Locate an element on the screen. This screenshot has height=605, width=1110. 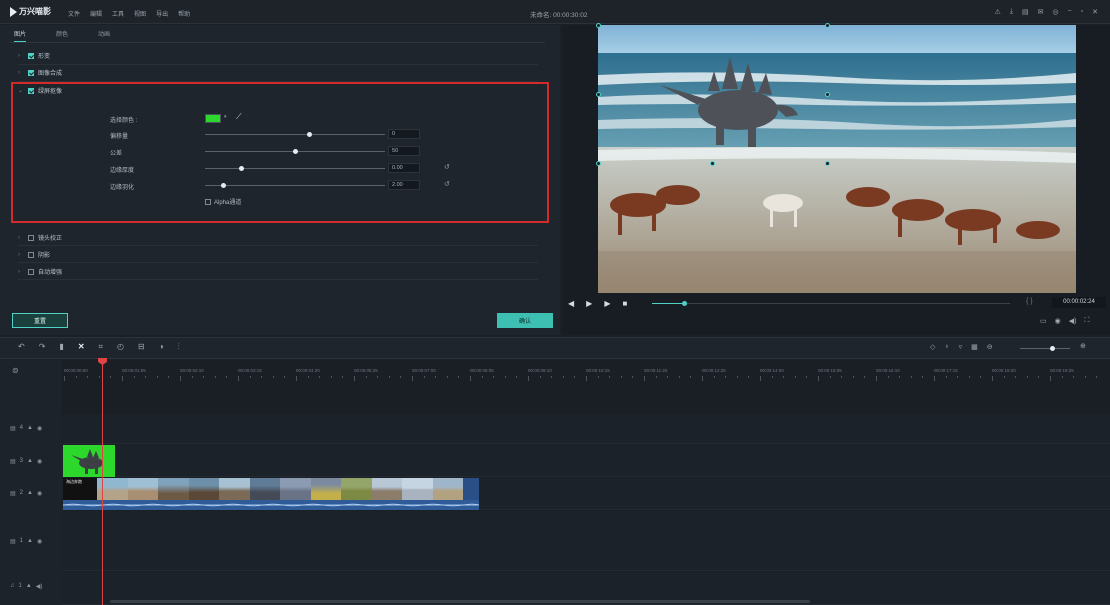
previous-frame-icon: ◀ is located at coordinates (571, 303).